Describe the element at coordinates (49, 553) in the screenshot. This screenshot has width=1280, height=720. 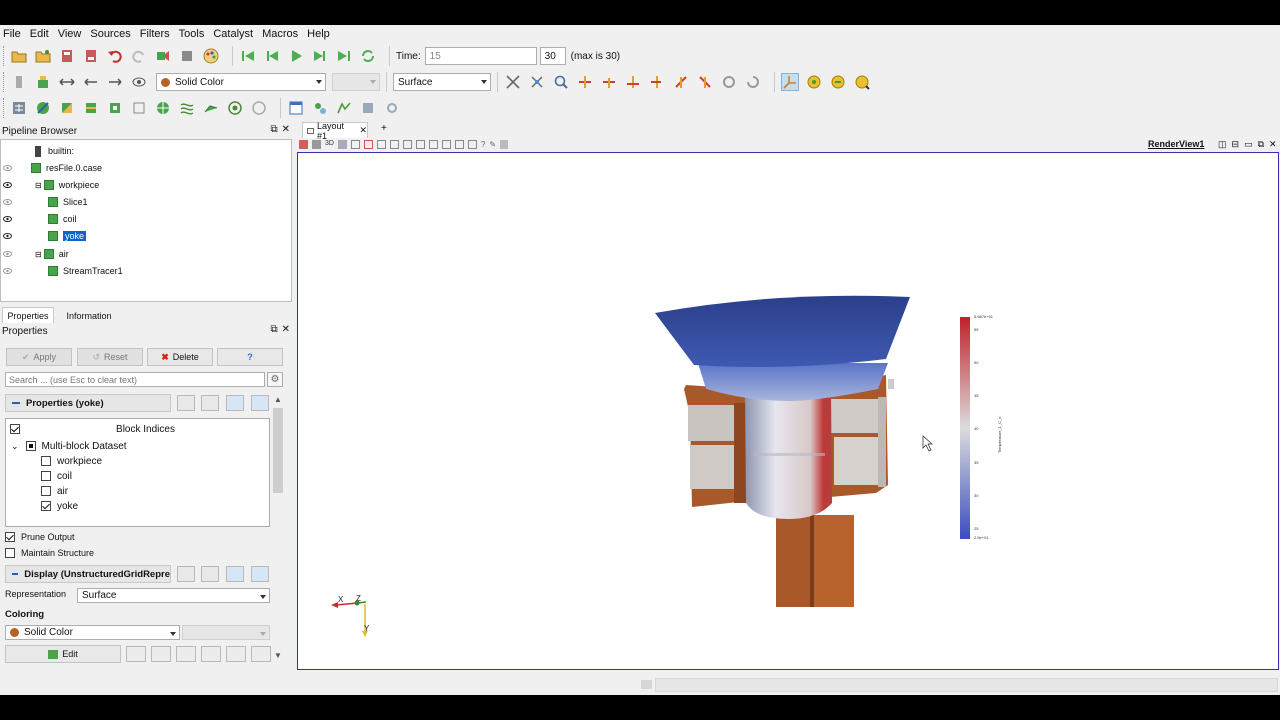
I see `maintain-structure-option: Maintain Structure` at that location.